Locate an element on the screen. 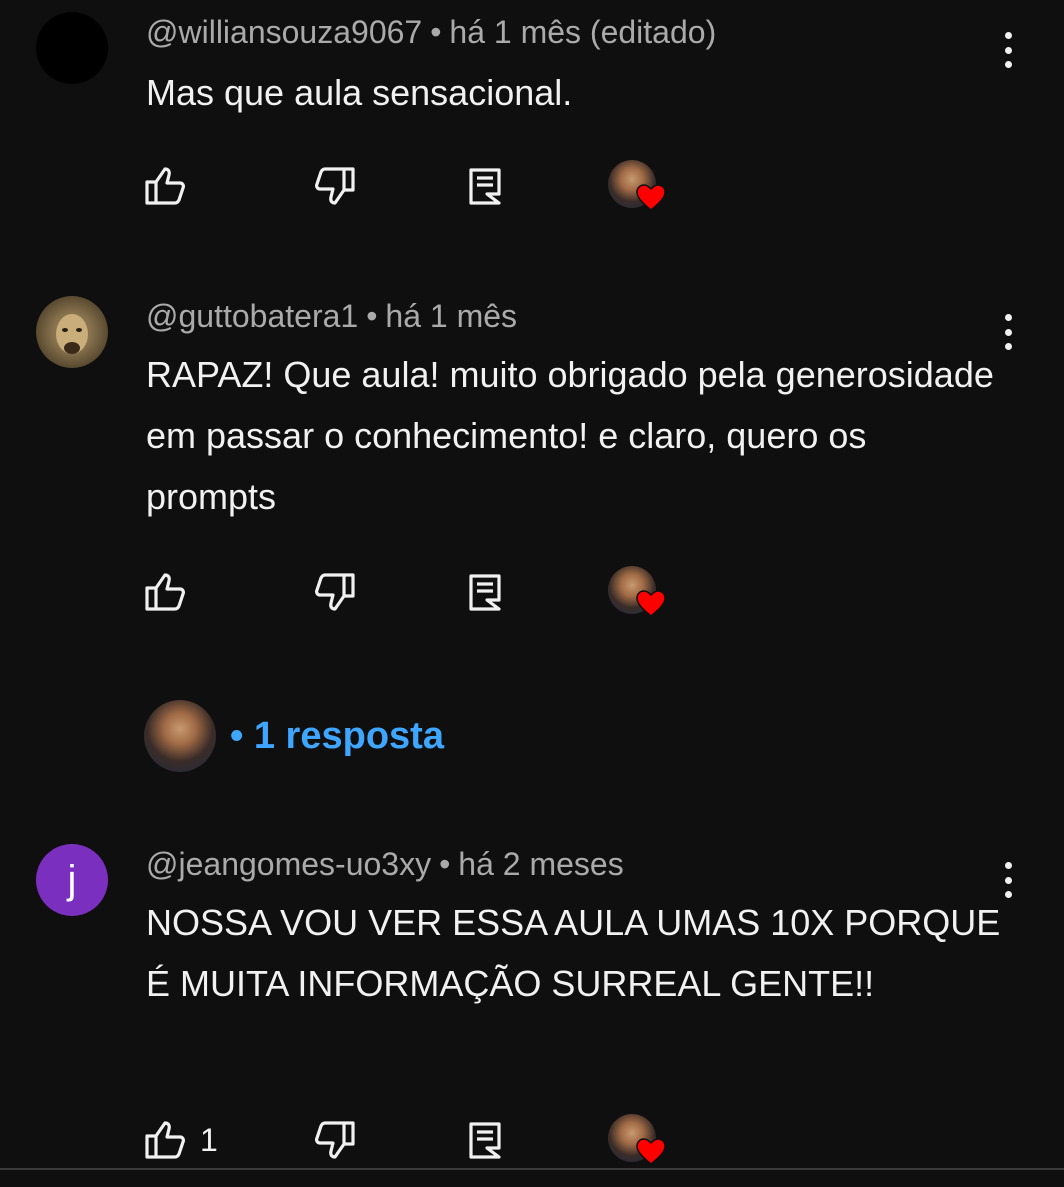 The image size is (1064, 1187). view-replies-button: • 1 resposta is located at coordinates (294, 736).